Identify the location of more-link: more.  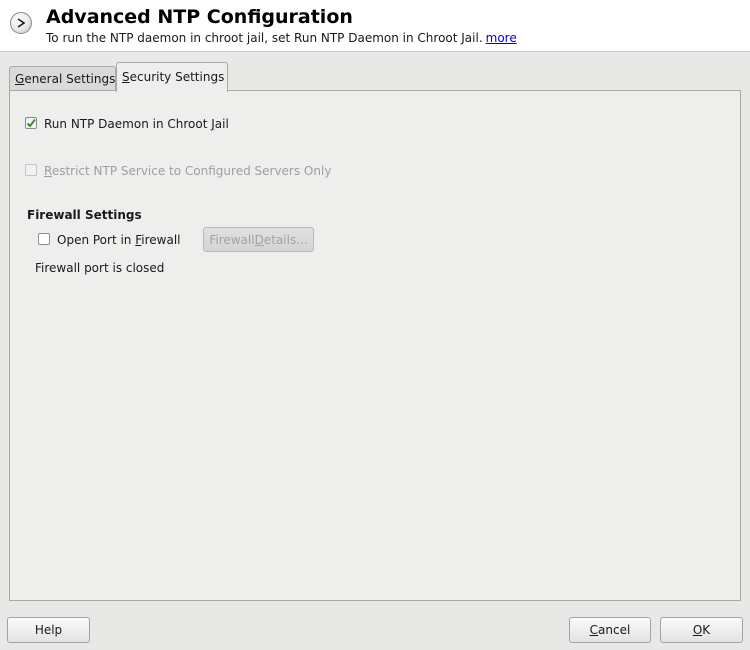
(501, 38).